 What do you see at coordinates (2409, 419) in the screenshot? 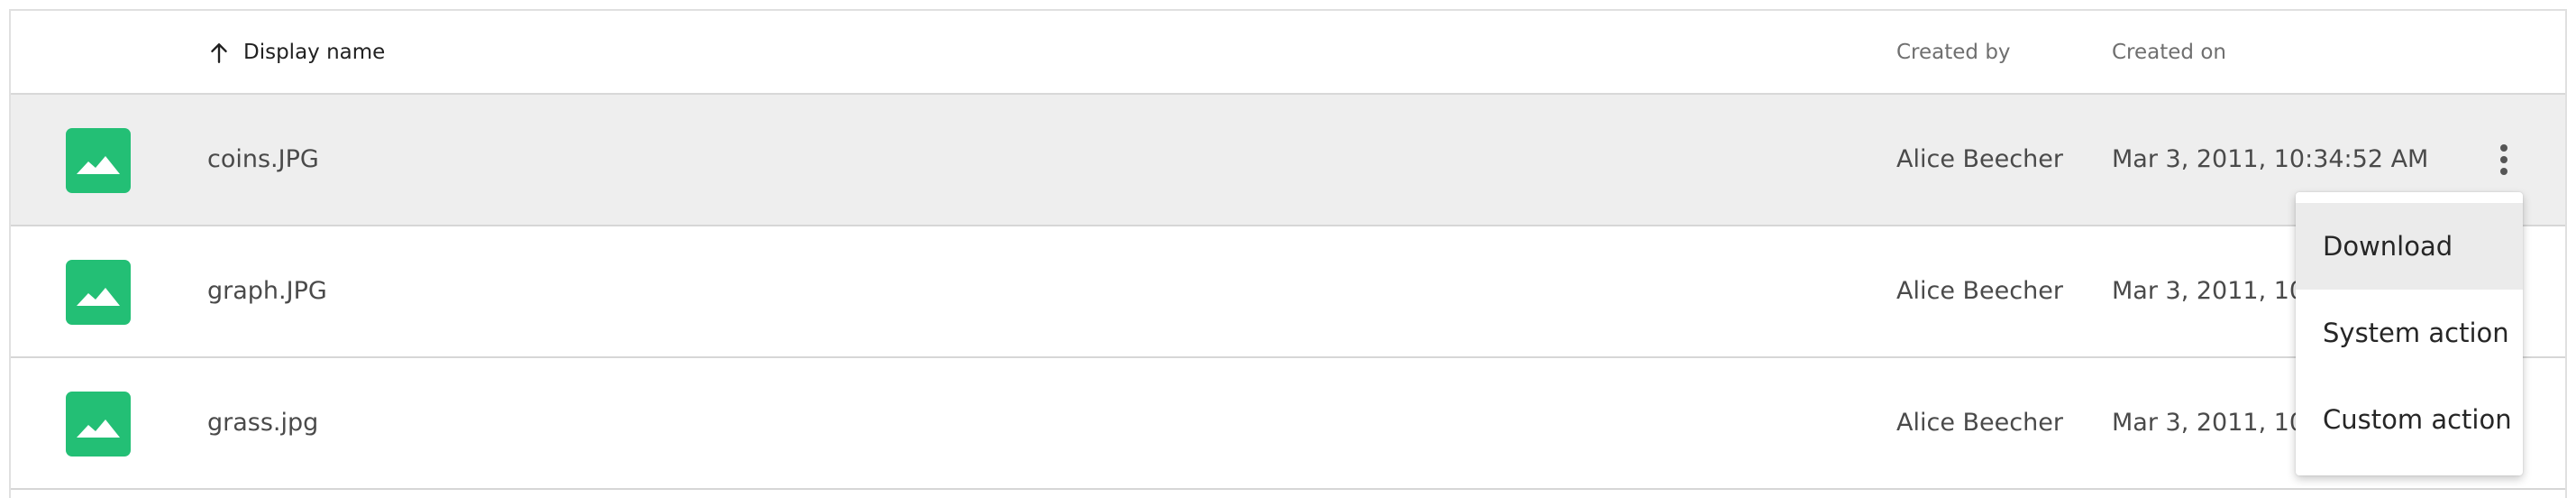
I see `menu-item-custom-action: Custom action` at bounding box center [2409, 419].